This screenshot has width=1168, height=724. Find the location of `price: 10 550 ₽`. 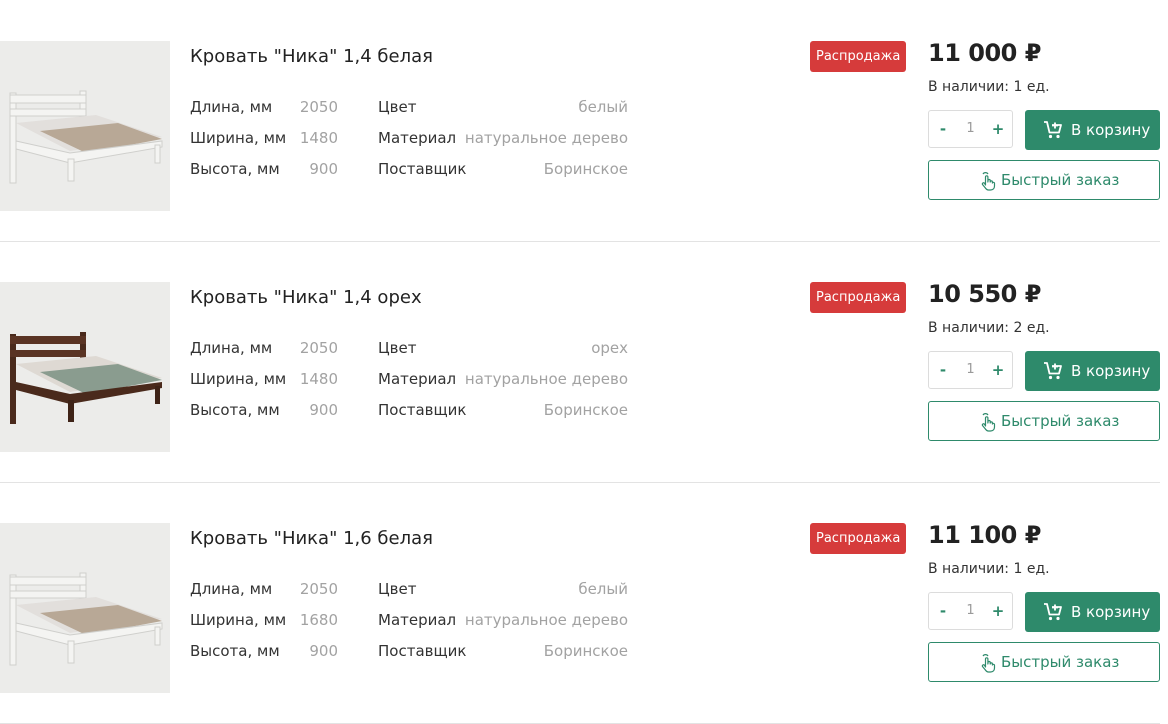

price: 10 550 ₽ is located at coordinates (984, 294).